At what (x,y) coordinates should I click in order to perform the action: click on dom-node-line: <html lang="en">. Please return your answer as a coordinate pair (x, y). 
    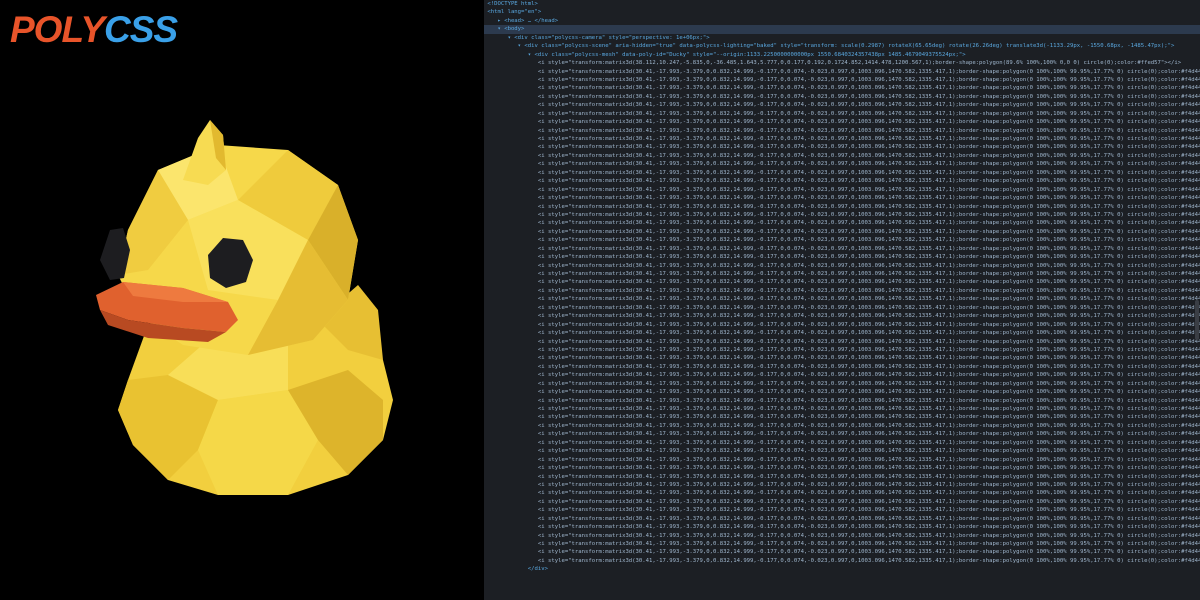
    Looking at the image, I should click on (842, 12).